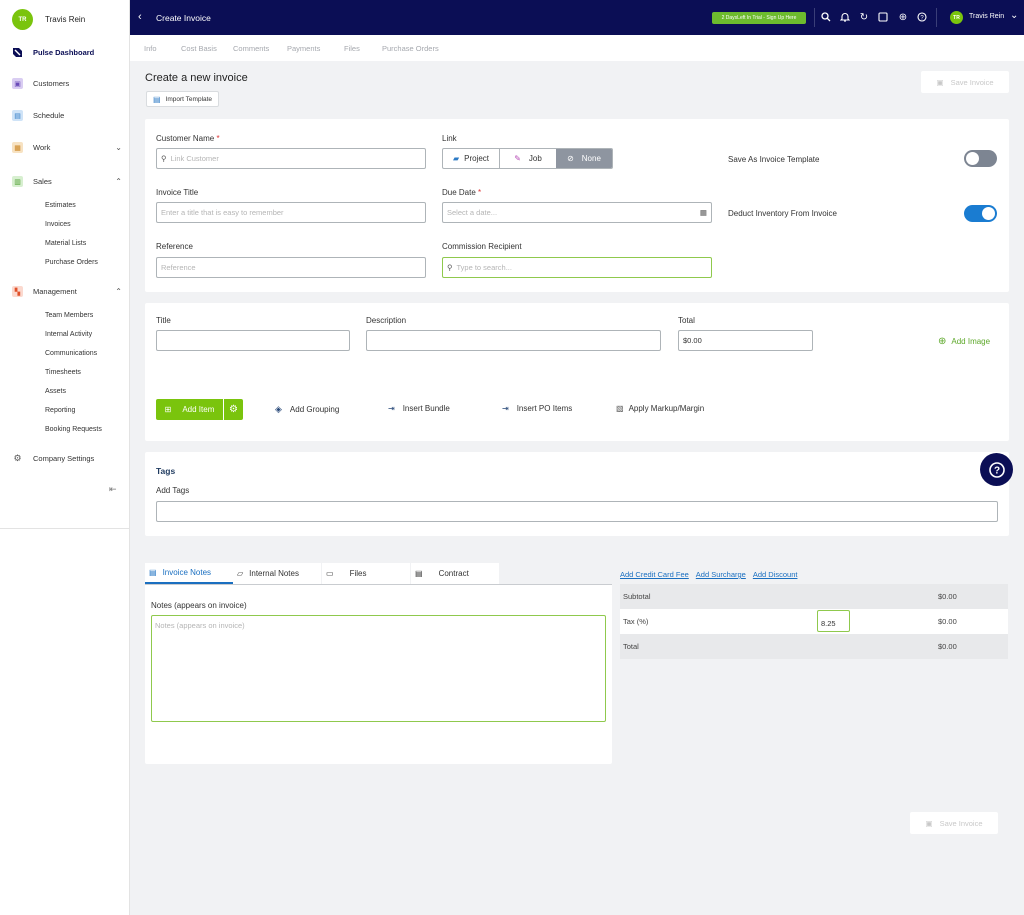 This screenshot has width=1024, height=915. What do you see at coordinates (303, 48) in the screenshot?
I see `tab-payments: Payments` at bounding box center [303, 48].